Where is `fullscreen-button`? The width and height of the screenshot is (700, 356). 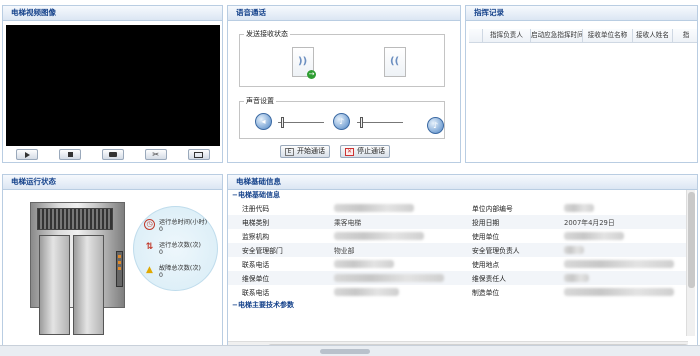 fullscreen-button is located at coordinates (198, 154).